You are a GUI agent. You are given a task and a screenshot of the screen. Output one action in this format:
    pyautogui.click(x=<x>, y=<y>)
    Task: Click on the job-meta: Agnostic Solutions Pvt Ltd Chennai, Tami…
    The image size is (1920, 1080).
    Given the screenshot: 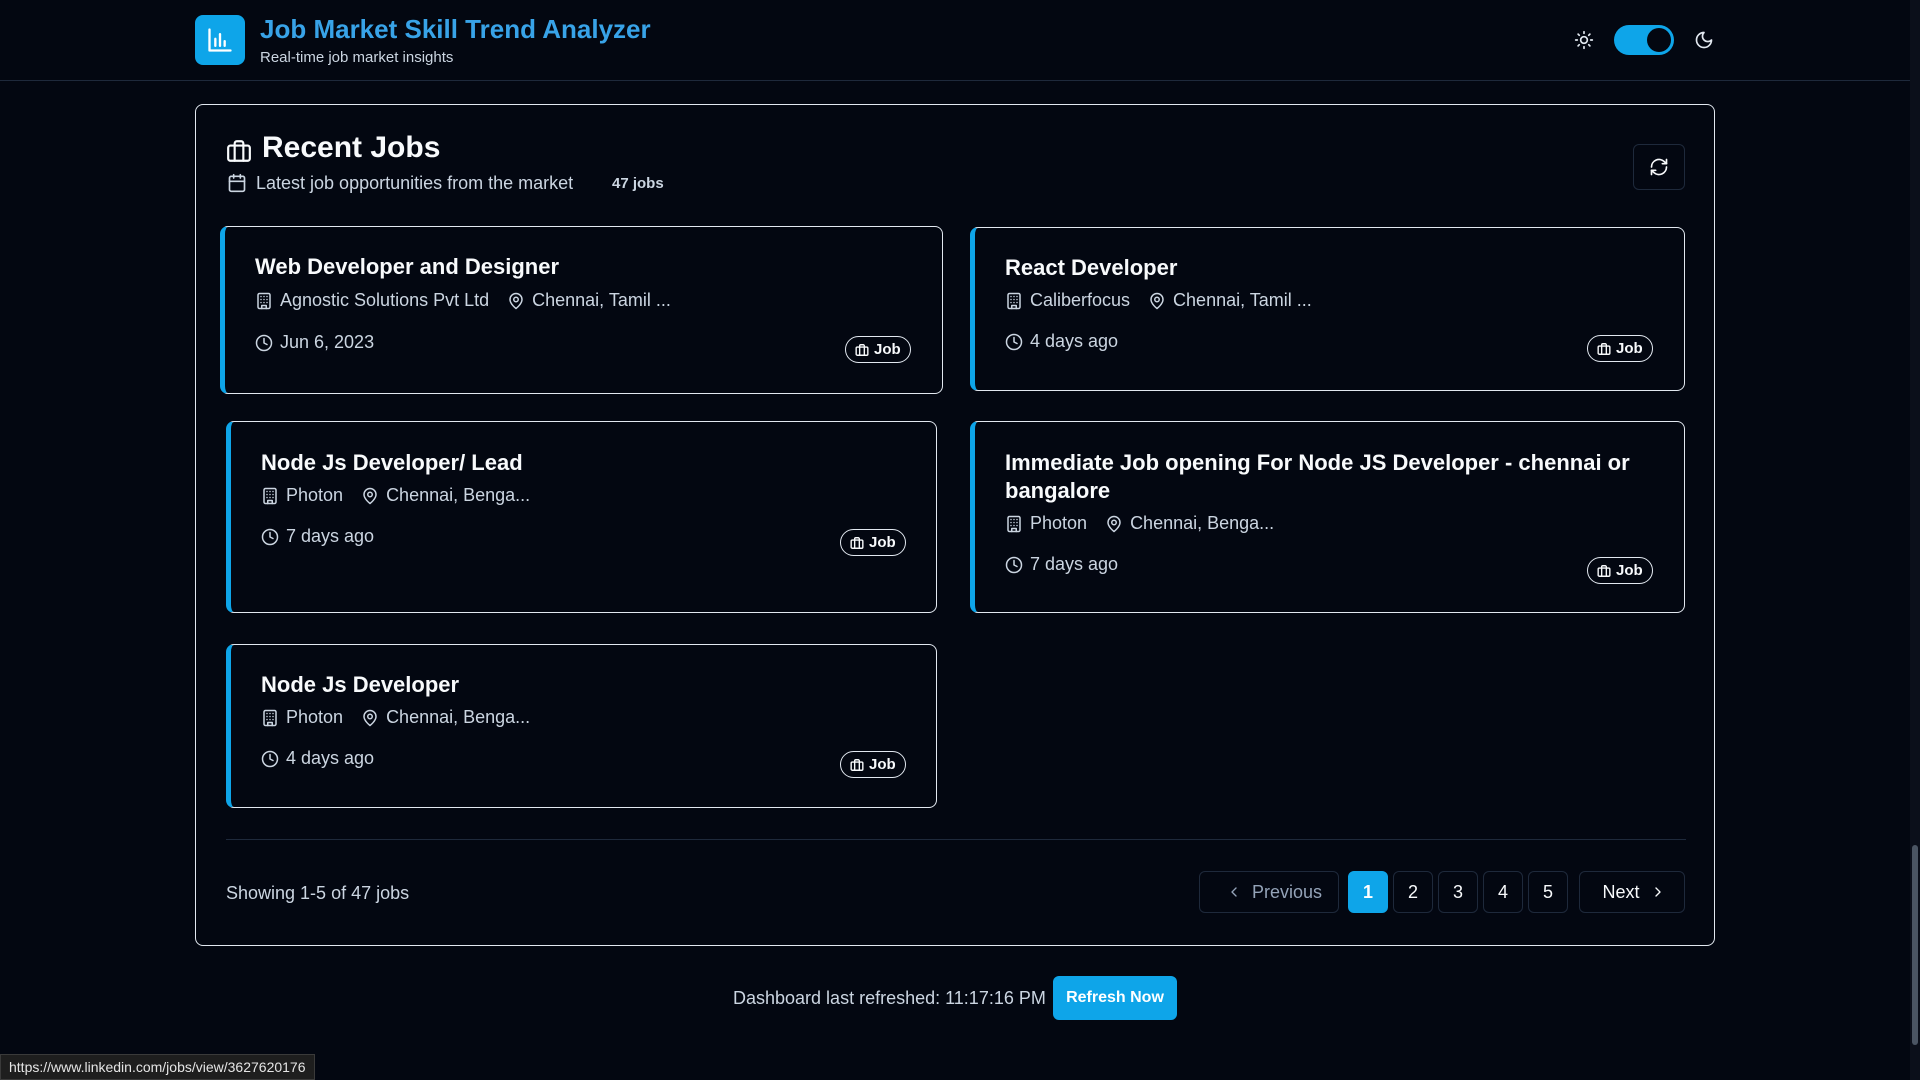 What is the action you would take?
    pyautogui.click(x=463, y=300)
    